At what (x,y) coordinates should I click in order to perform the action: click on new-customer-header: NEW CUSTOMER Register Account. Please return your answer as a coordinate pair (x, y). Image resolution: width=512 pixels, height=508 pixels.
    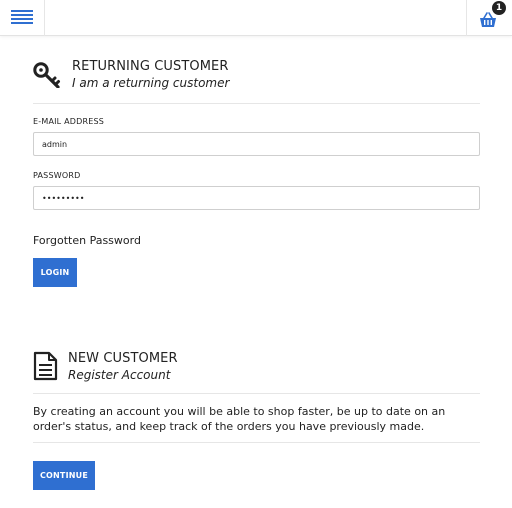
    Looking at the image, I should click on (256, 367).